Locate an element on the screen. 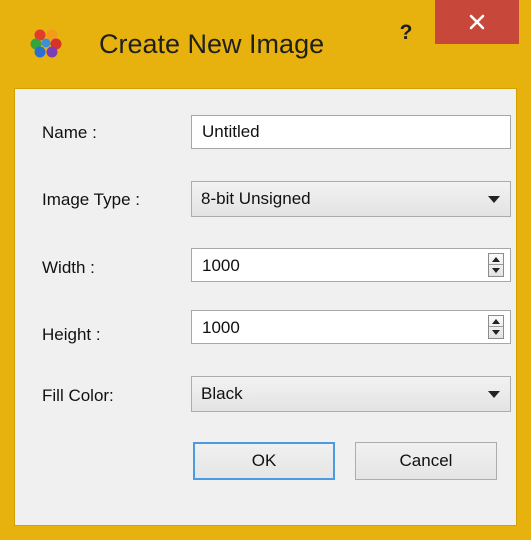 Image resolution: width=531 pixels, height=540 pixels. image-type-label: Image Type : is located at coordinates (91, 199).